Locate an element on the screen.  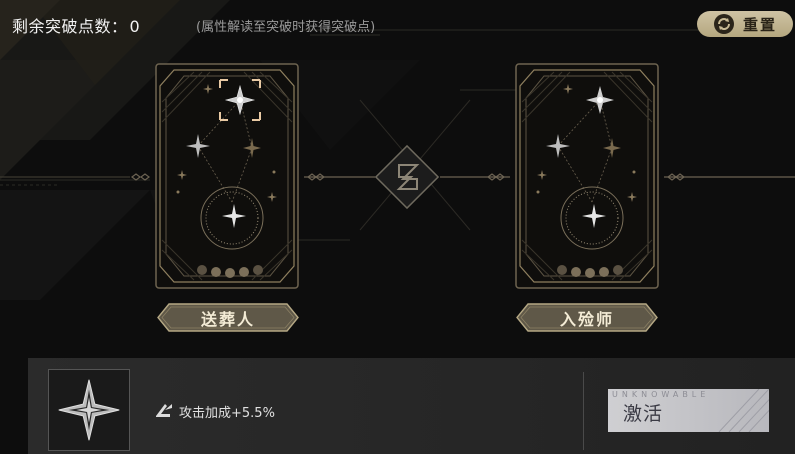
card-name-plate-2: 入殓师 is located at coordinates (587, 317).